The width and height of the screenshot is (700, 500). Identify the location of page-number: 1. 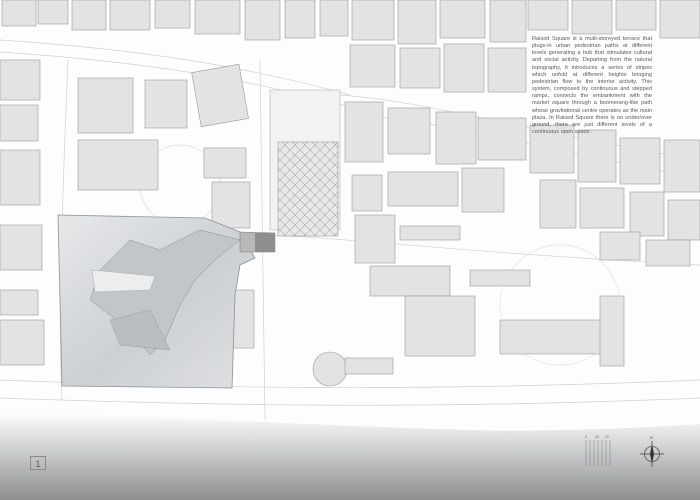
(38, 463).